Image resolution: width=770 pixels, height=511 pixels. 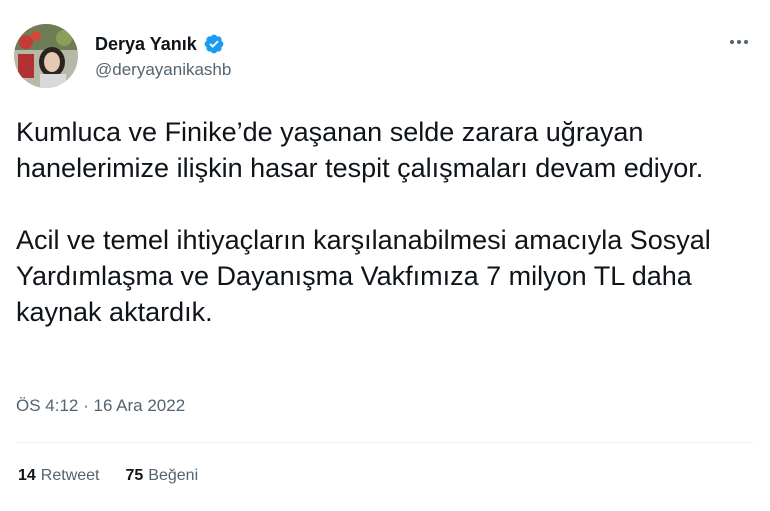 I want to click on tweet-time: ÖS 4:12, so click(x=47, y=405).